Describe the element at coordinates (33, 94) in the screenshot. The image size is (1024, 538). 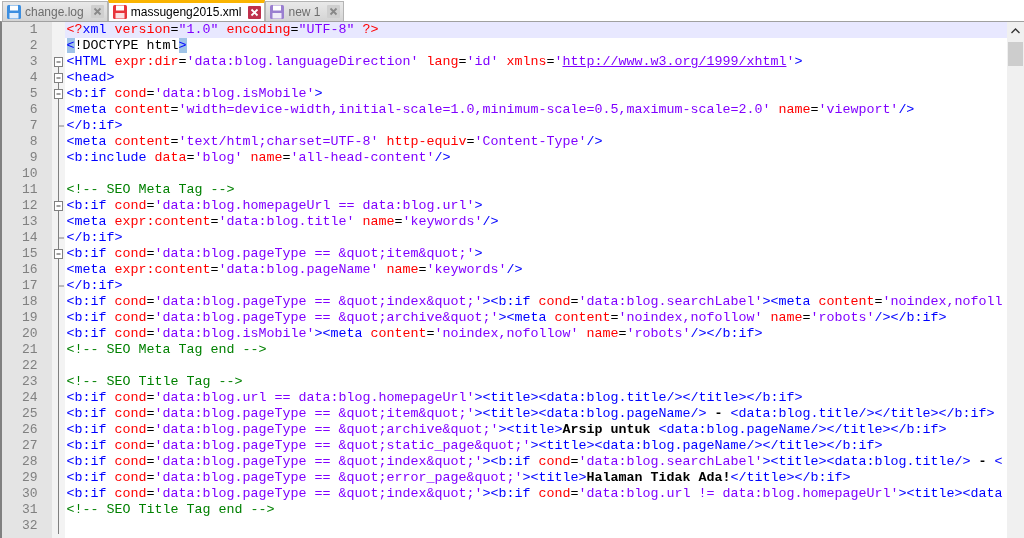
I see `line-number: 5` at that location.